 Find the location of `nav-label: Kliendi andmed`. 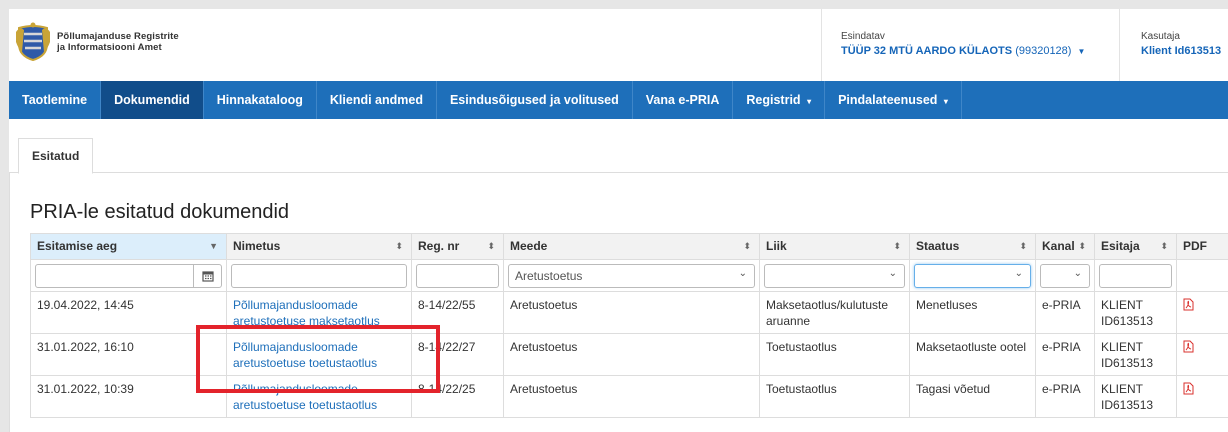

nav-label: Kliendi andmed is located at coordinates (376, 100).